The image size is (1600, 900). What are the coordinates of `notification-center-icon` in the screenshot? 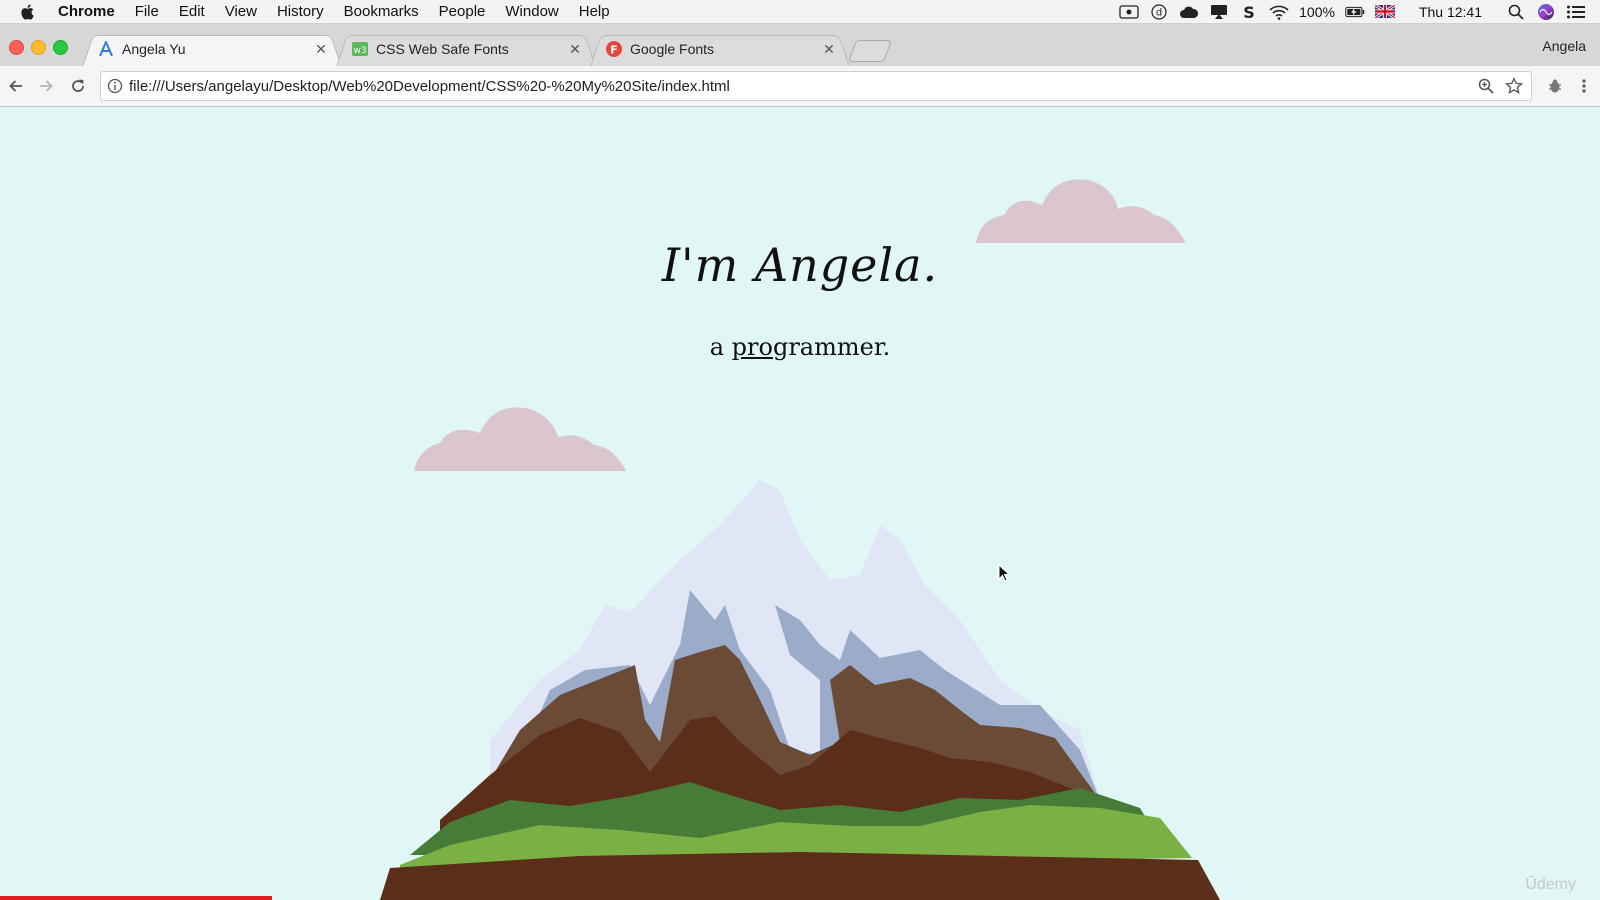 It's located at (1576, 12).